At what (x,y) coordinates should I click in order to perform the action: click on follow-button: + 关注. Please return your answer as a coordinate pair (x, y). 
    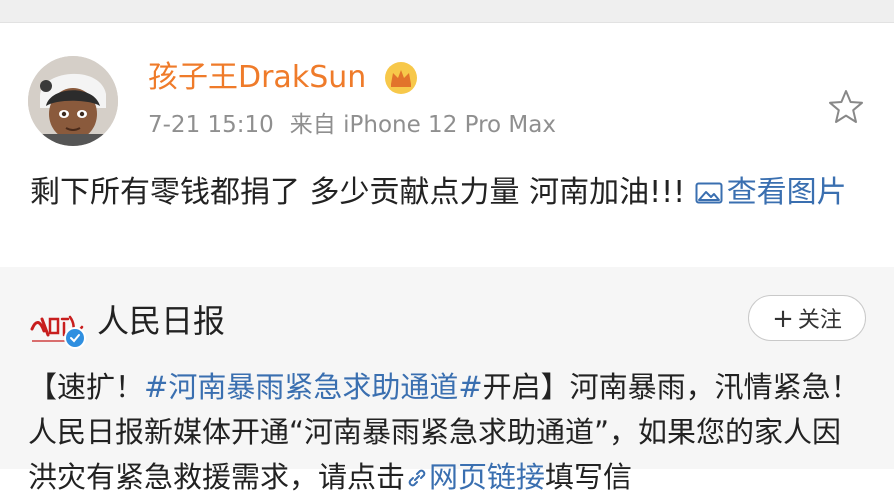
    Looking at the image, I should click on (807, 318).